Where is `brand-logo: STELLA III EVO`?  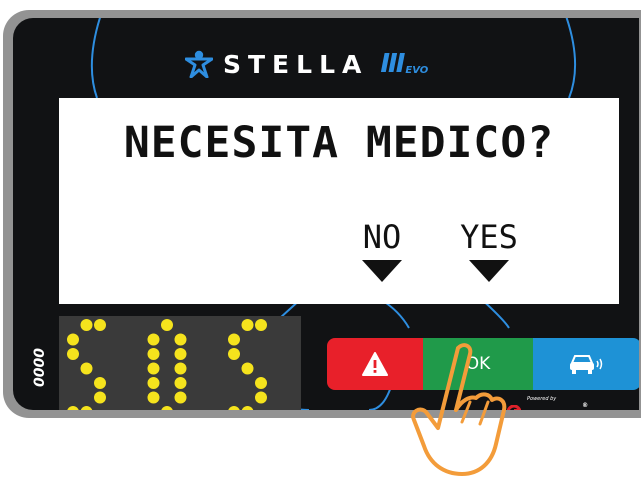
brand-logo: STELLA III EVO is located at coordinates (306, 64).